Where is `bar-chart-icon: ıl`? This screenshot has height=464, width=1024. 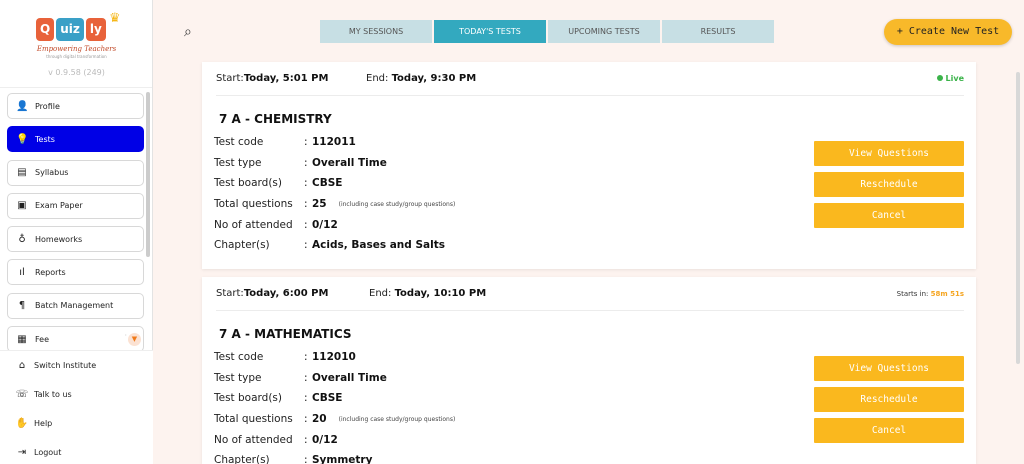 bar-chart-icon: ıl is located at coordinates (22, 272).